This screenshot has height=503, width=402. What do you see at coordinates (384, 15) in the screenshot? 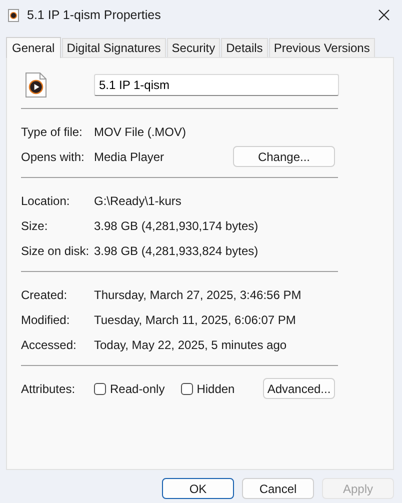
I see `close-icon` at bounding box center [384, 15].